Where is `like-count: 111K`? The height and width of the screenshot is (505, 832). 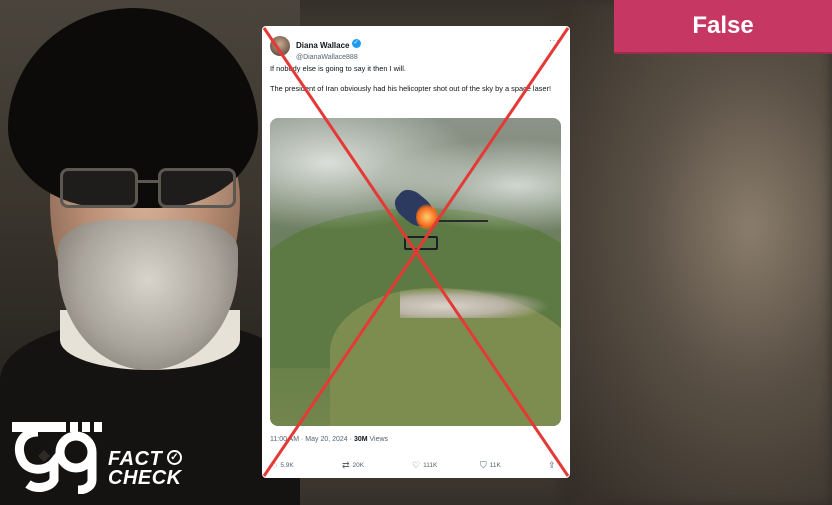
like-count: 111K is located at coordinates (430, 465).